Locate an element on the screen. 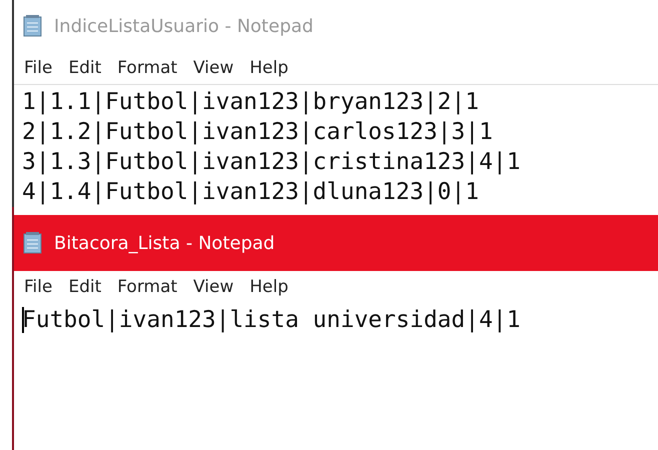 The height and width of the screenshot is (450, 658). text-line: 1|1.1|Futbol|ivan123|bryan123|2|1 is located at coordinates (250, 102).